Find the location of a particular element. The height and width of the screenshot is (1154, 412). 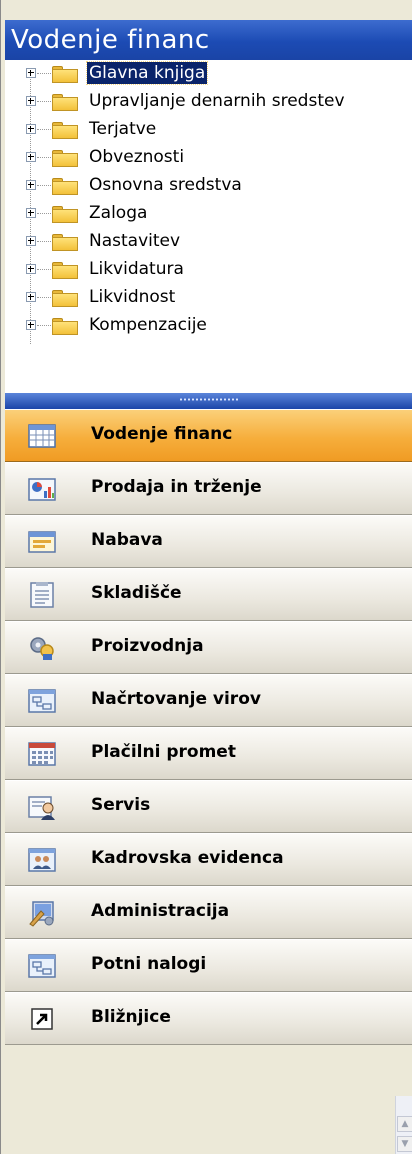

tree-item-label: Kompenzacije is located at coordinates (148, 325).